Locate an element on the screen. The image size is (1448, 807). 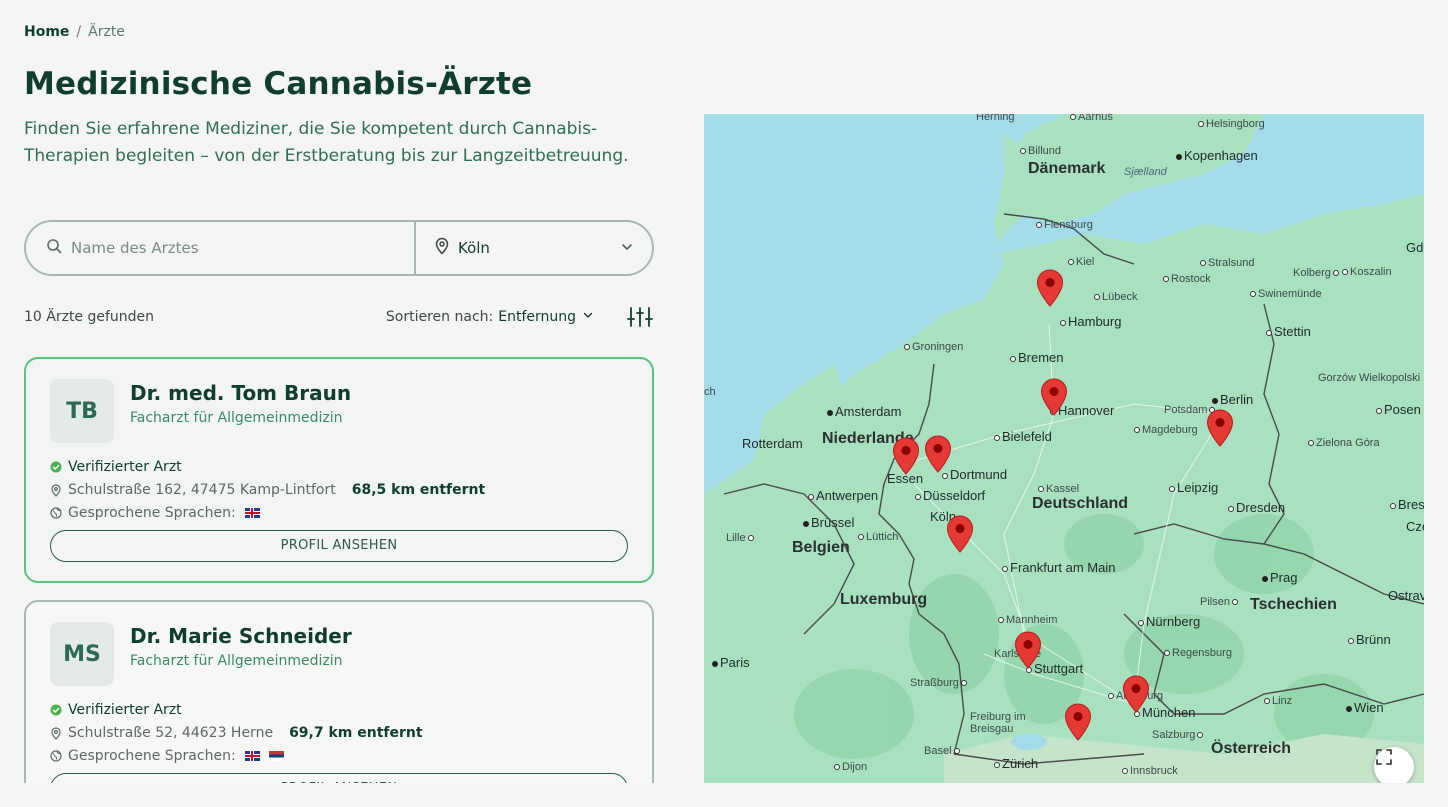
map-label: Innsbruck is located at coordinates (1150, 771).